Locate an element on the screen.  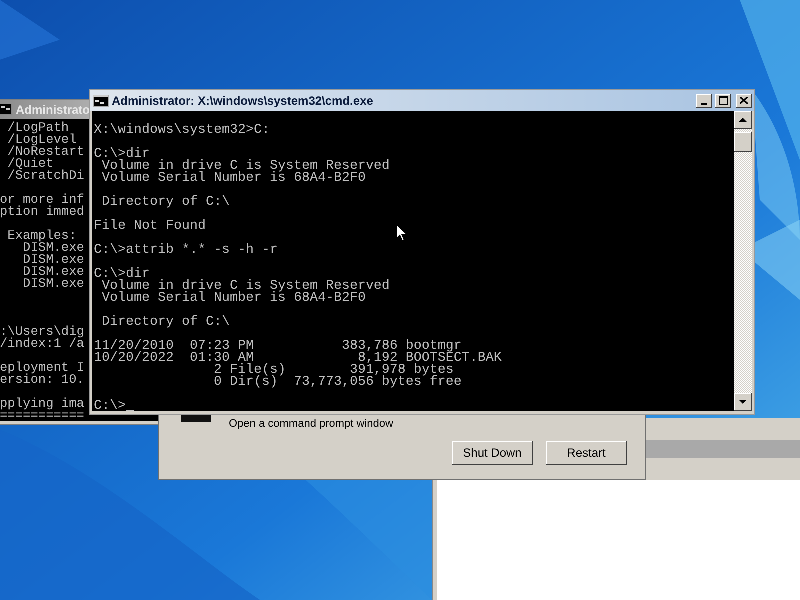
console-line: =========== is located at coordinates (42, 415).